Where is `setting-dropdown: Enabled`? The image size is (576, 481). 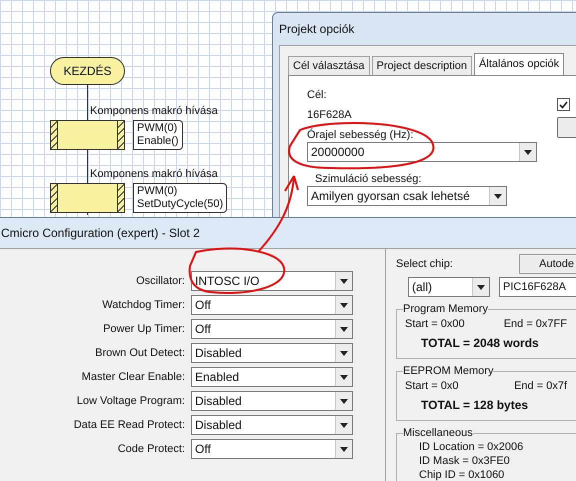 setting-dropdown: Enabled is located at coordinates (272, 377).